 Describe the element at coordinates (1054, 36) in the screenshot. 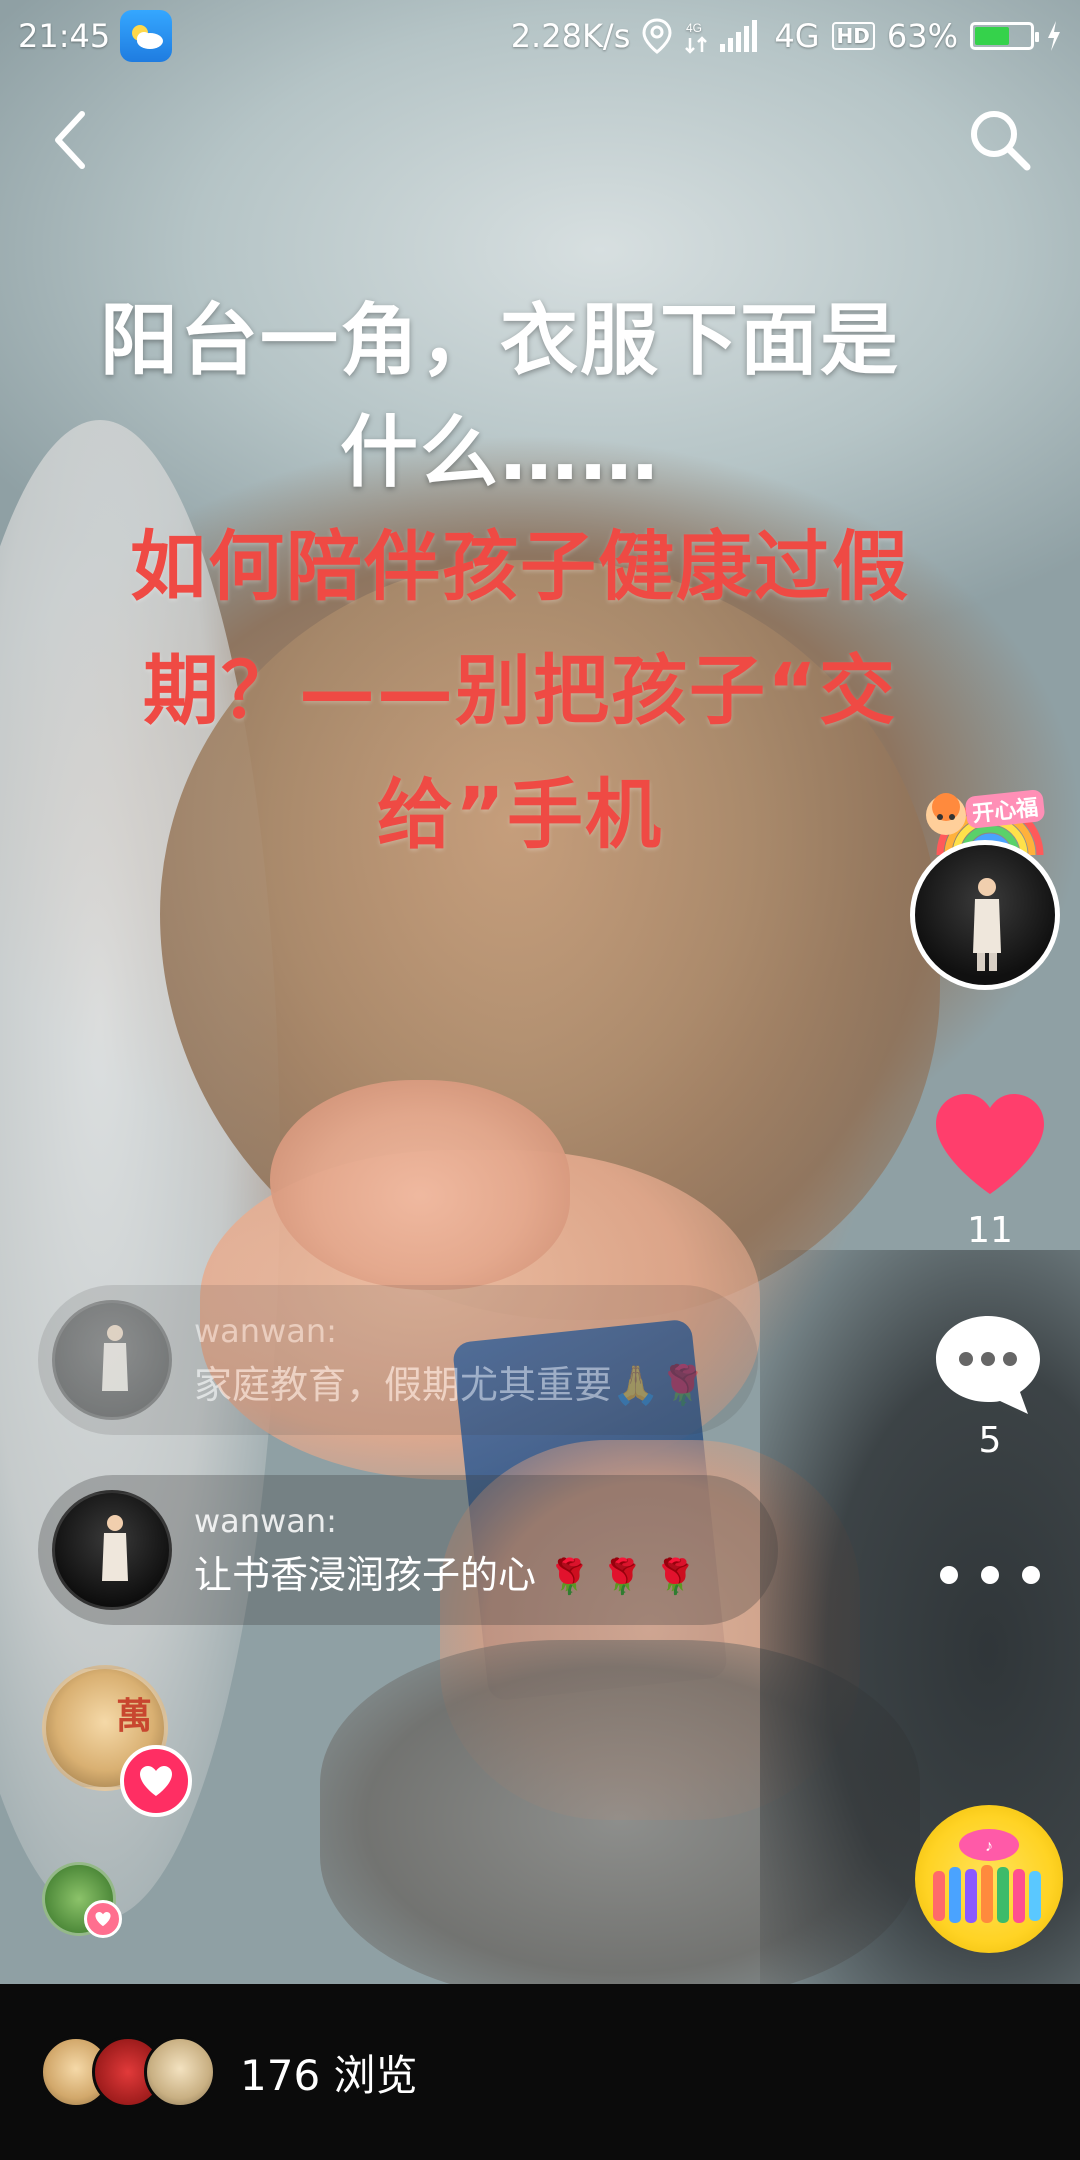

I see `charging-icon` at that location.